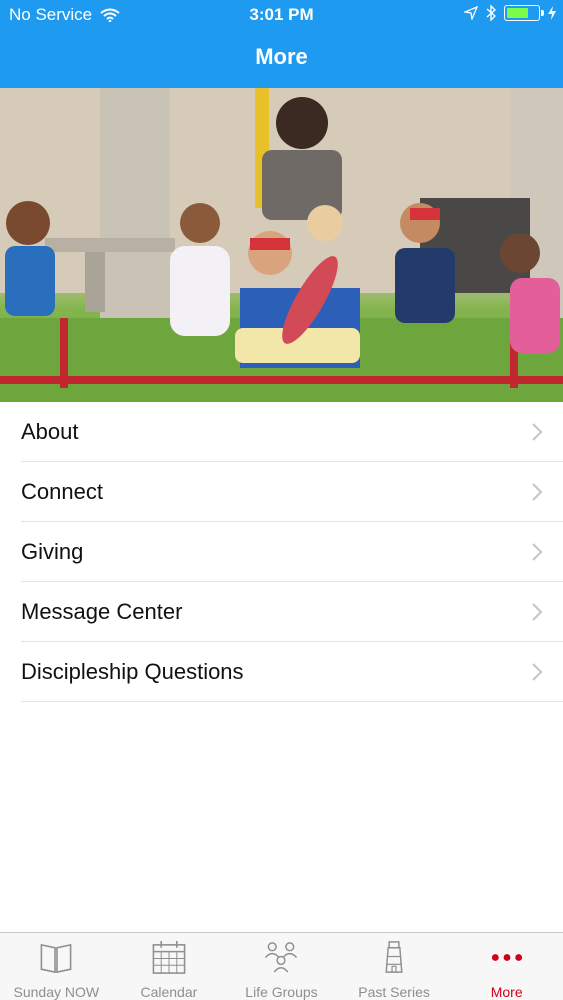  I want to click on bluetooth-icon, so click(491, 13).